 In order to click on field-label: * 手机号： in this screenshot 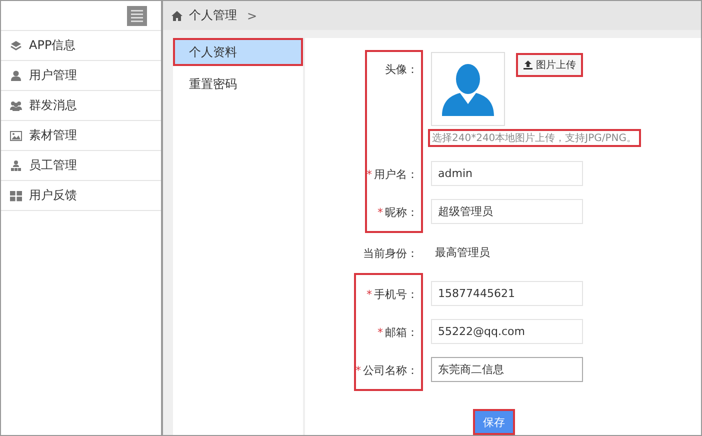, I will do `click(392, 294)`.